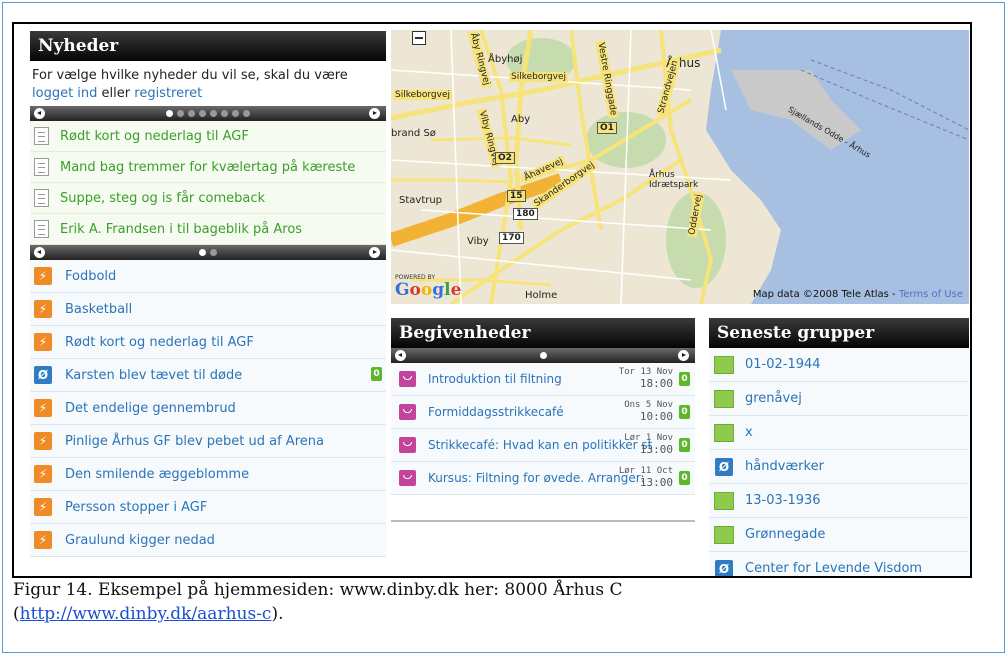 This screenshot has height=657, width=1008. I want to click on divider, so click(543, 521).